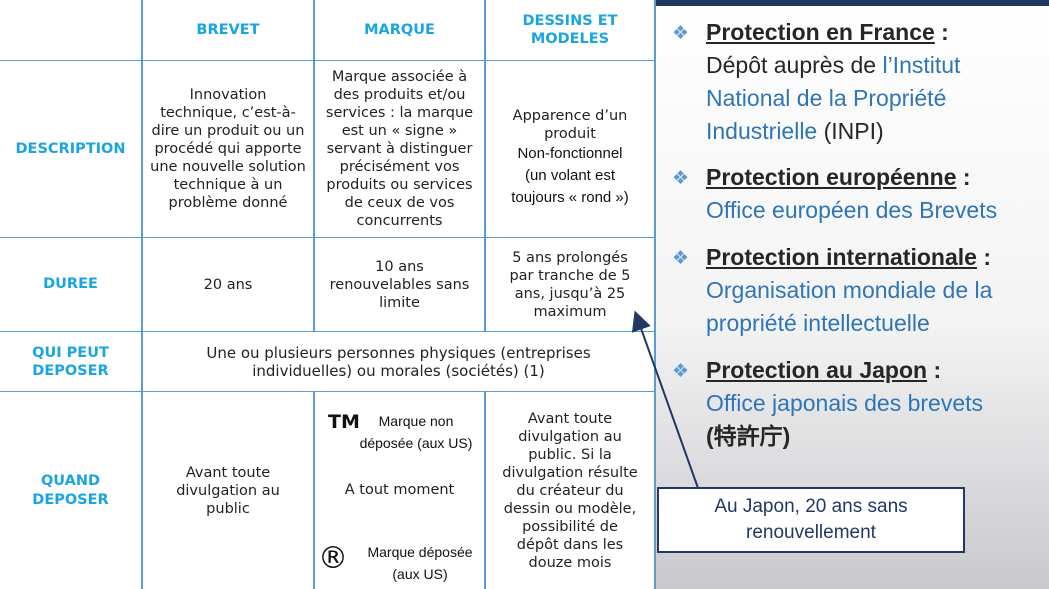 The image size is (1049, 589). I want to click on quand-deposer-brevet: Avant toute divulgation au public, so click(228, 490).